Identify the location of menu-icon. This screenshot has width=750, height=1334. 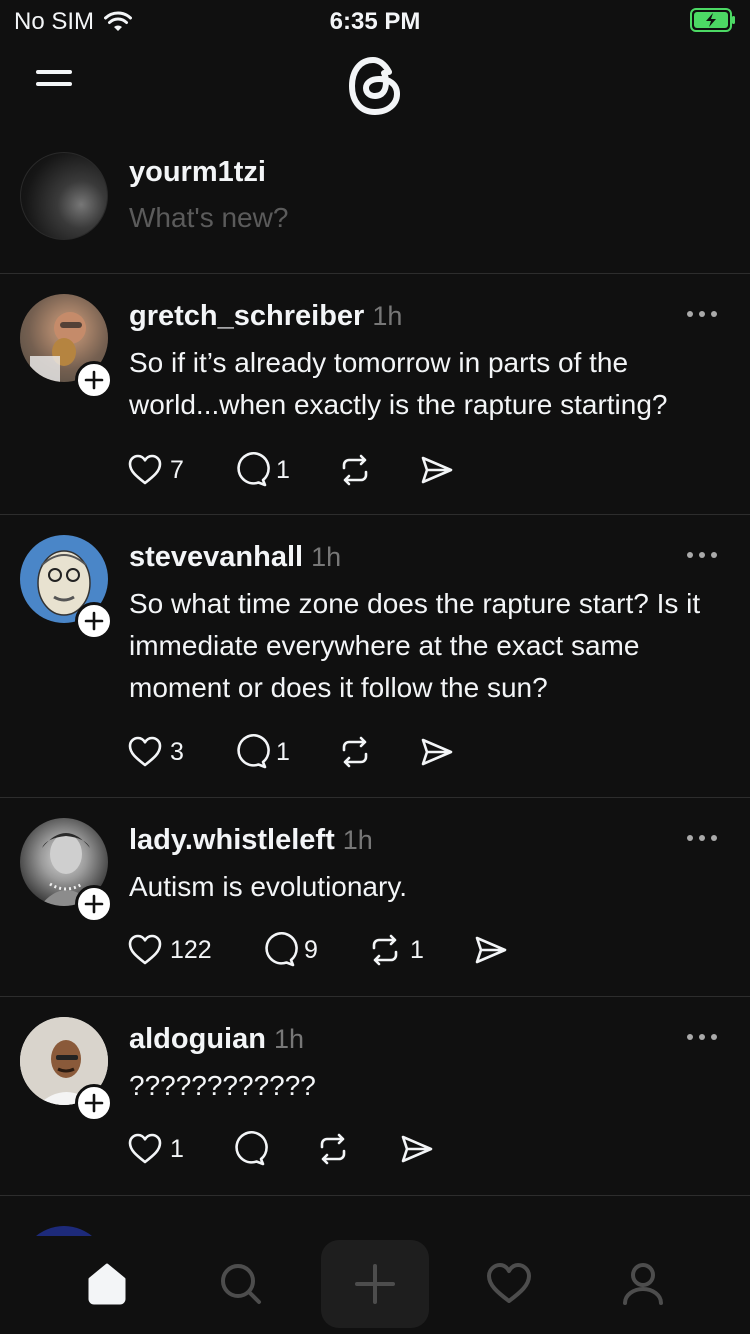
(56, 85).